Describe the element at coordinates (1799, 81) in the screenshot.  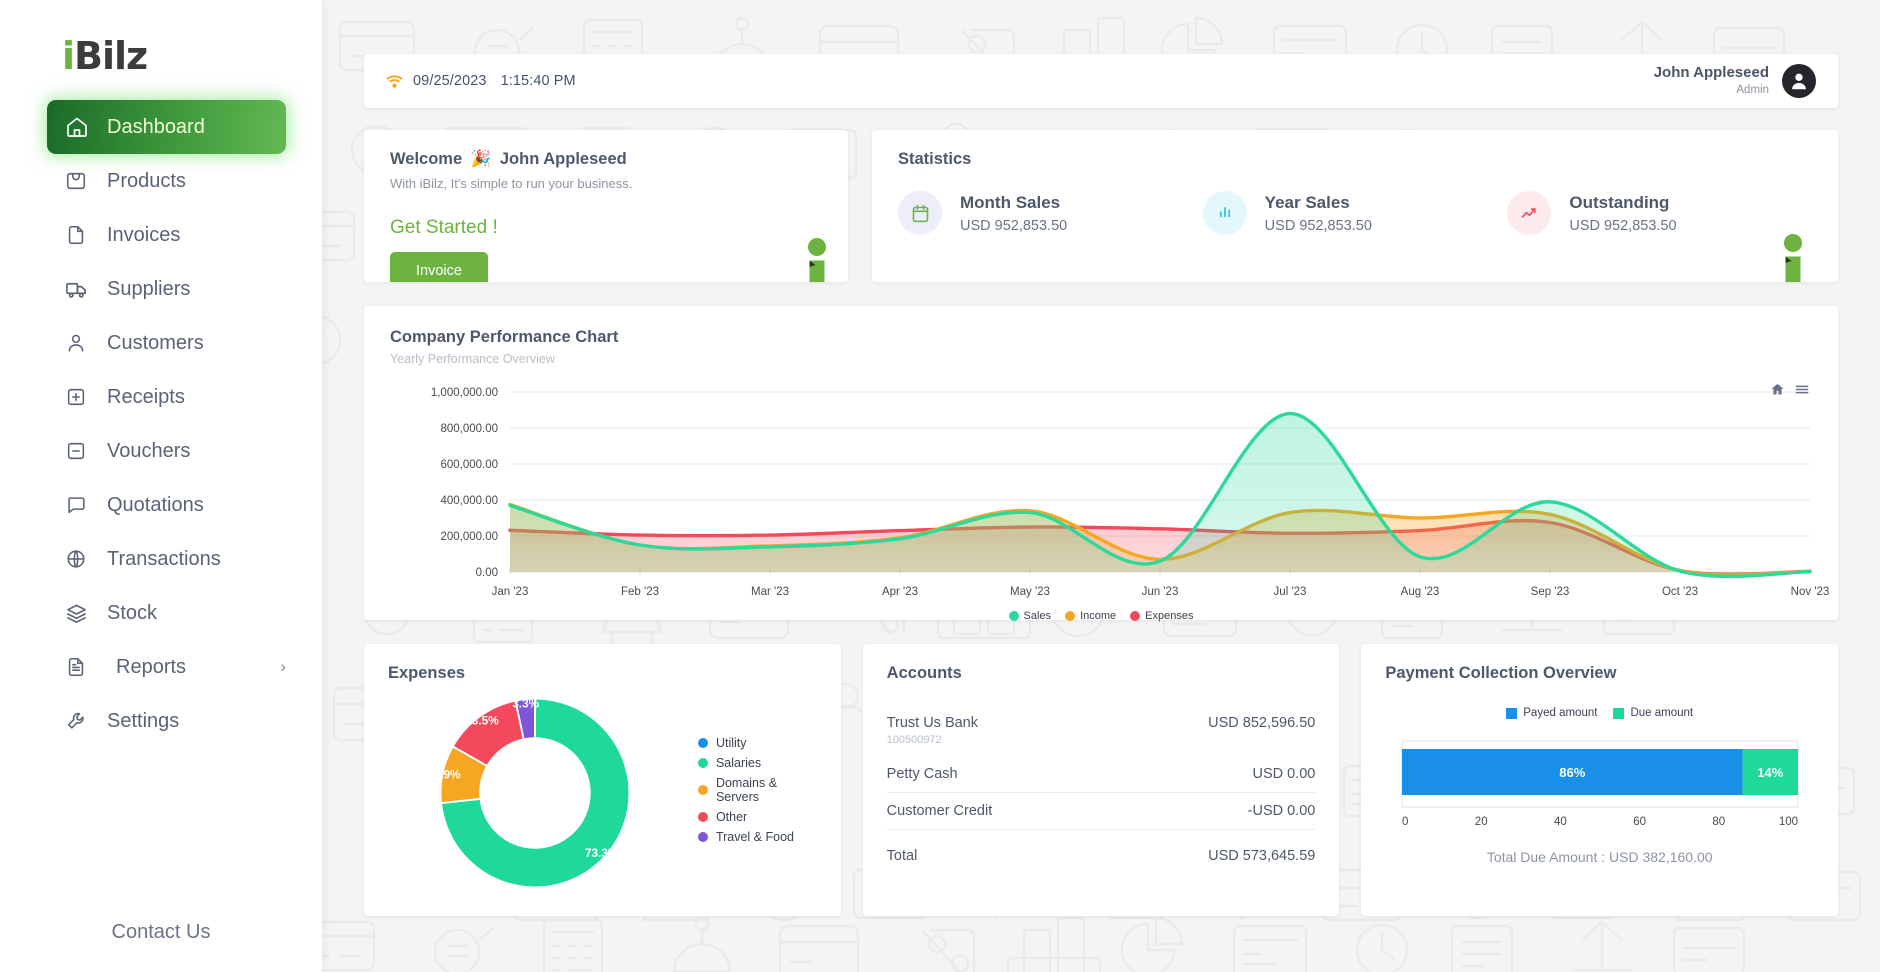
I see `avatar` at that location.